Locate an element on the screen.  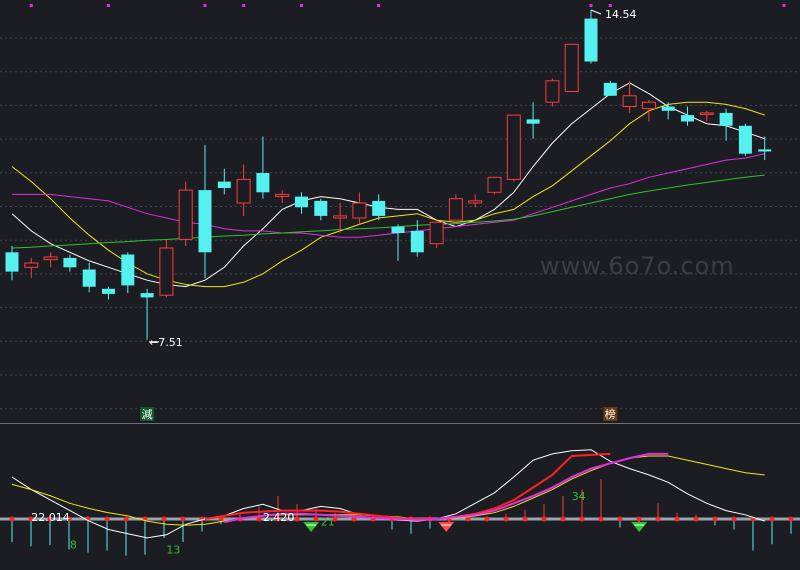
low-label: ←7.51 is located at coordinates (166, 342).